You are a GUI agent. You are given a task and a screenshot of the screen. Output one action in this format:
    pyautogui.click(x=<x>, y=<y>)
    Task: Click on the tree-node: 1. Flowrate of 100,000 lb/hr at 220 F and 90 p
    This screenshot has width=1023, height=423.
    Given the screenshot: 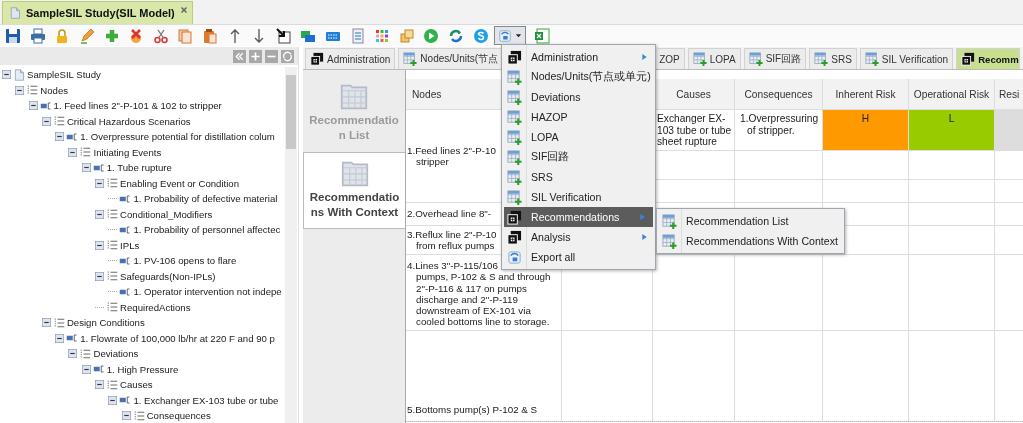 What is the action you would take?
    pyautogui.click(x=177, y=338)
    